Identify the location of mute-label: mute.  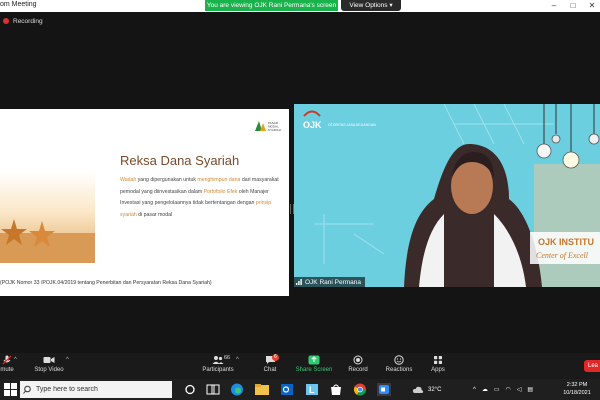
(7, 370).